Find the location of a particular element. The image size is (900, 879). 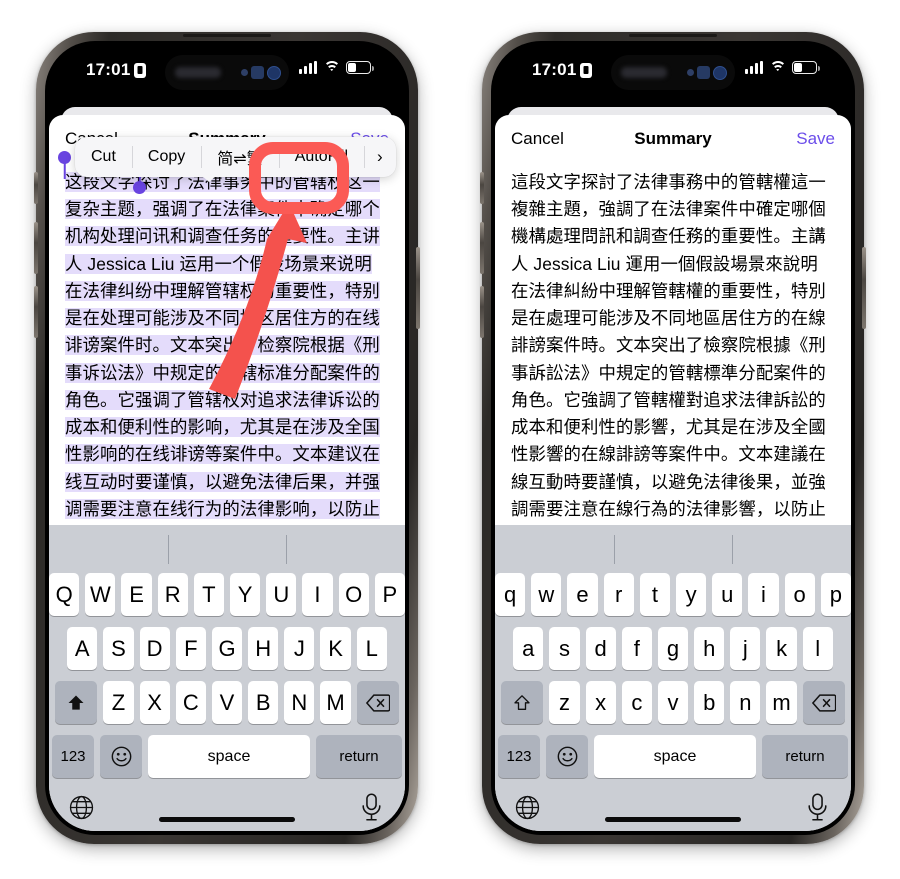

right-predictive-bar is located at coordinates (673, 549).